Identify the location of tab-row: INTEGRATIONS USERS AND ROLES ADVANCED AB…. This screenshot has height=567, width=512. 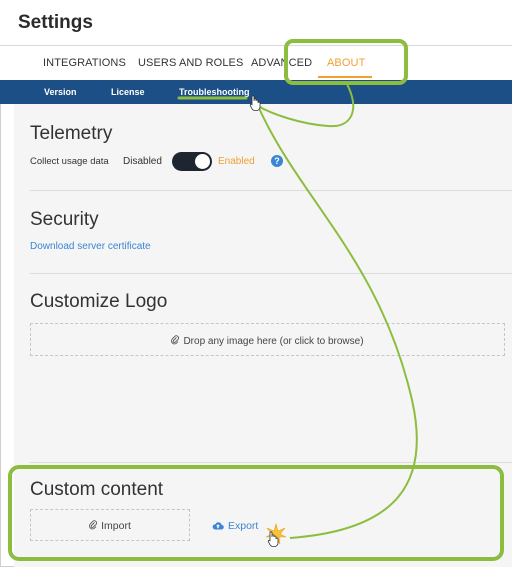
(256, 63).